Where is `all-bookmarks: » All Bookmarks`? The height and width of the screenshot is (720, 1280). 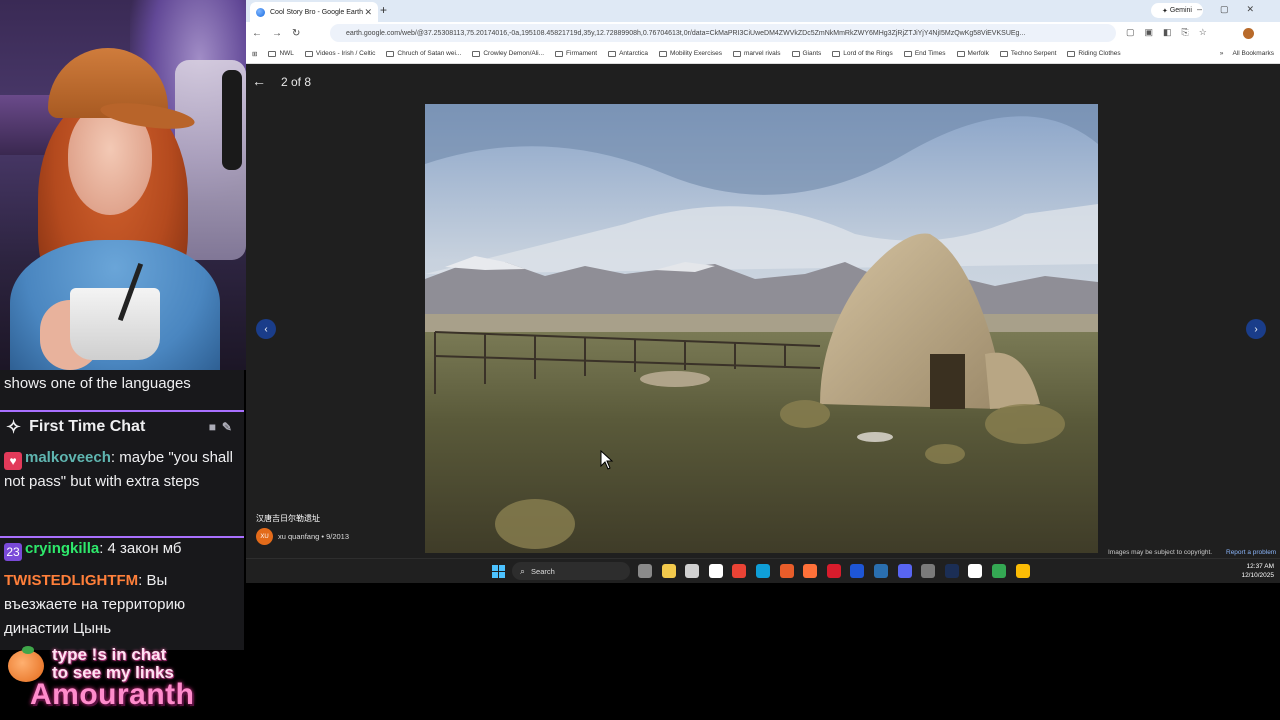 all-bookmarks: » All Bookmarks is located at coordinates (1247, 53).